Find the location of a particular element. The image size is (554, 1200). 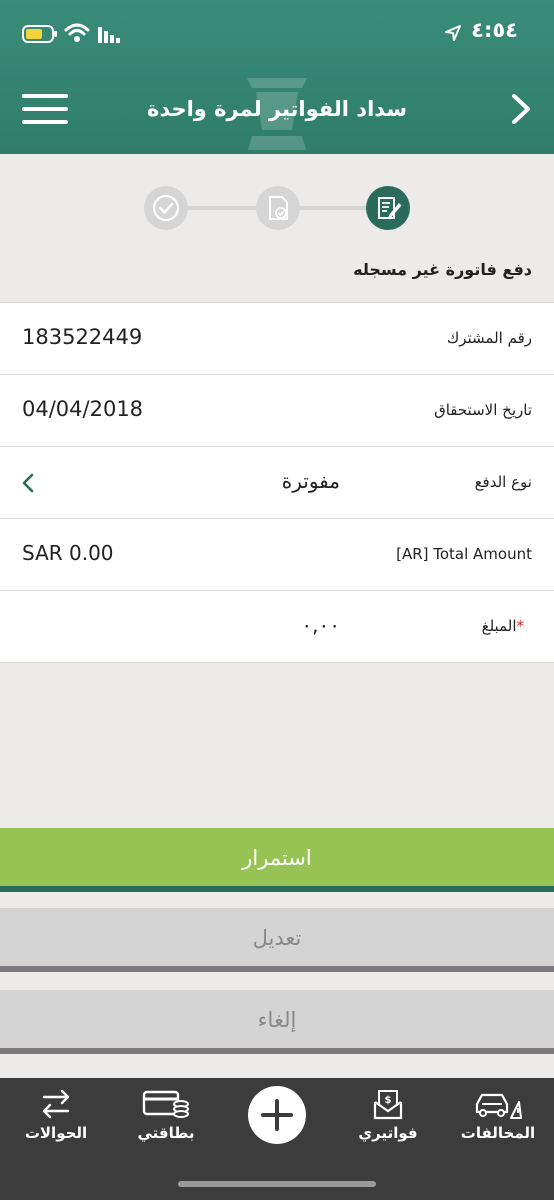

status-bar: ٤:٥٤ is located at coordinates (277, 32).